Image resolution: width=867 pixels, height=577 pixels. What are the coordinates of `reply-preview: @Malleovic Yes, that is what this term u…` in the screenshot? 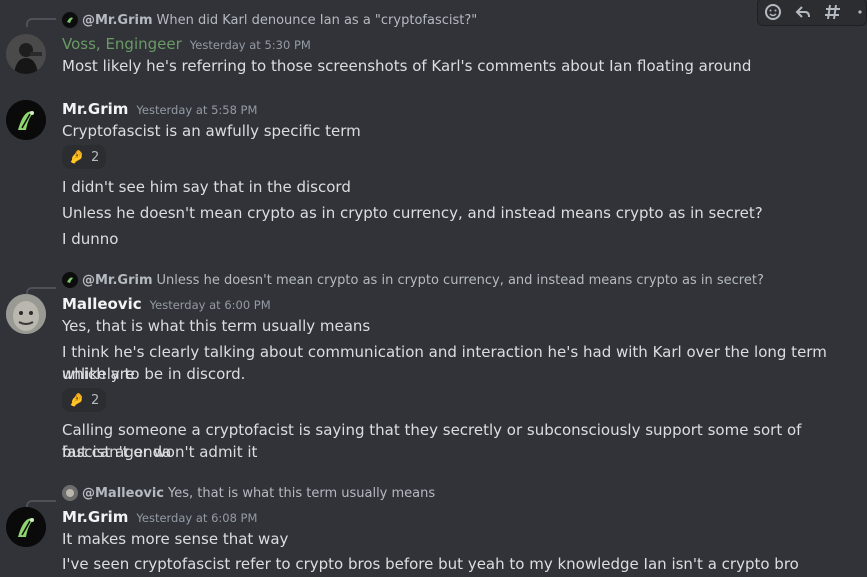 It's located at (248, 493).